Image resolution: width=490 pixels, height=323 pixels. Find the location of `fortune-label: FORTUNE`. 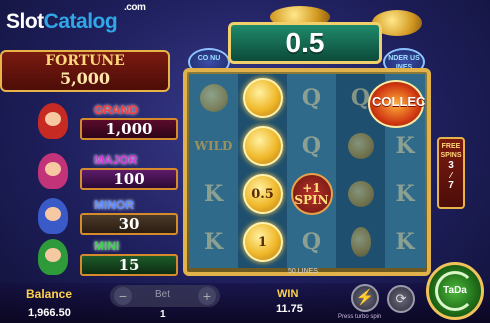

fortune-label: FORTUNE is located at coordinates (85, 61).